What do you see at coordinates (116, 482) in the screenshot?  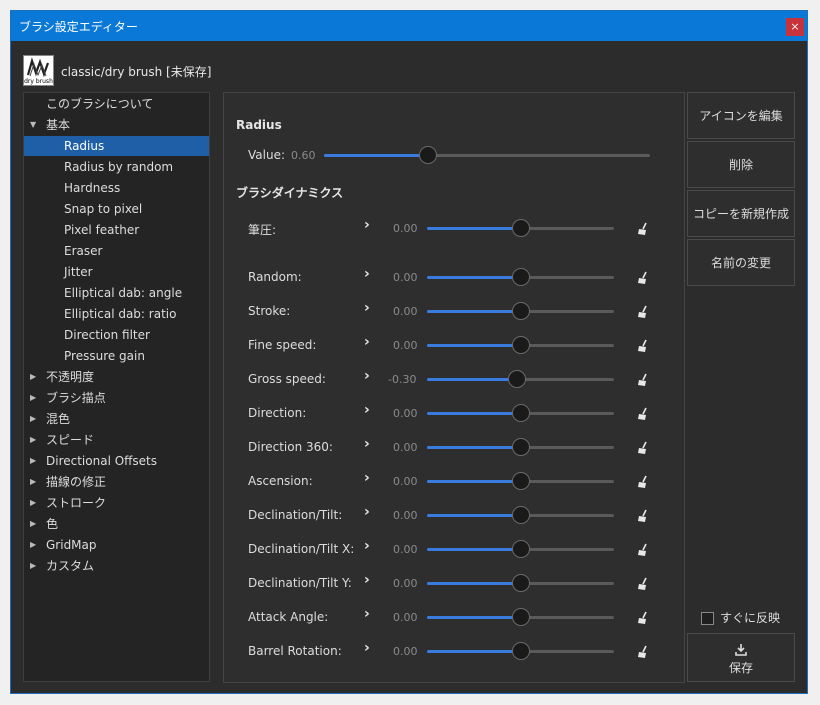 I see `tree-item: ▶ 描線の修正` at bounding box center [116, 482].